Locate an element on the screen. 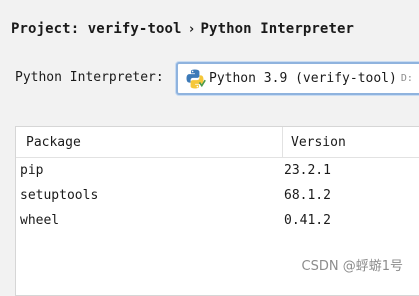 The width and height of the screenshot is (419, 296). package-version: 23.2.1 is located at coordinates (307, 170).